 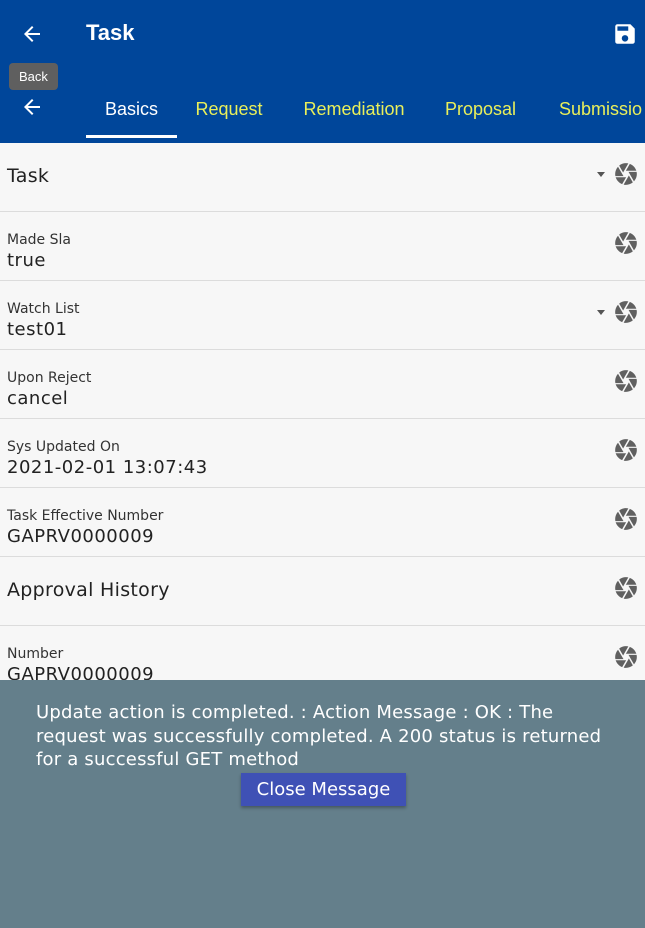 I want to click on field-value: test01, so click(x=37, y=329).